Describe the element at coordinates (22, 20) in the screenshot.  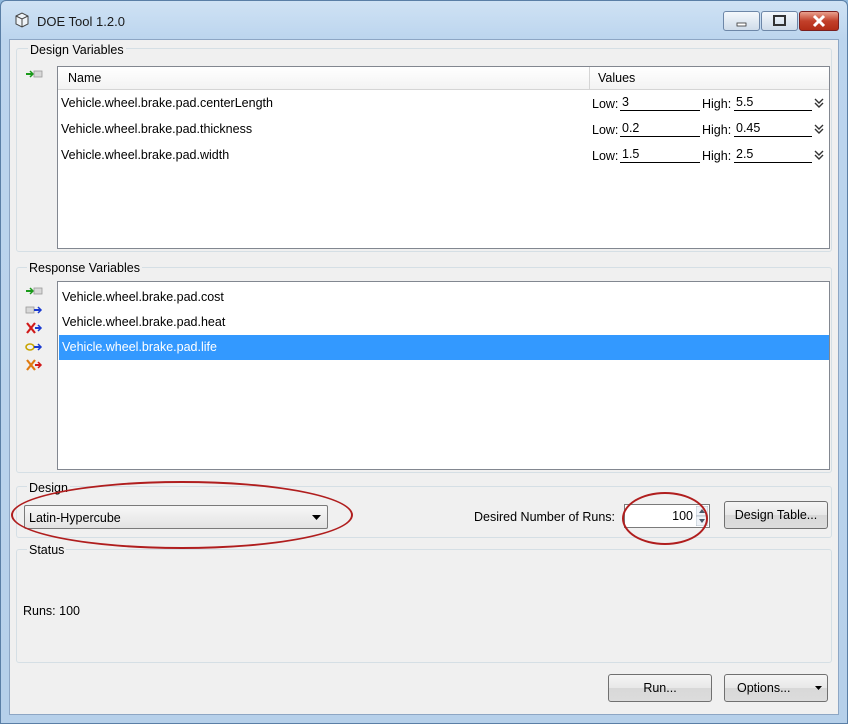
I see `cube-app-icon` at that location.